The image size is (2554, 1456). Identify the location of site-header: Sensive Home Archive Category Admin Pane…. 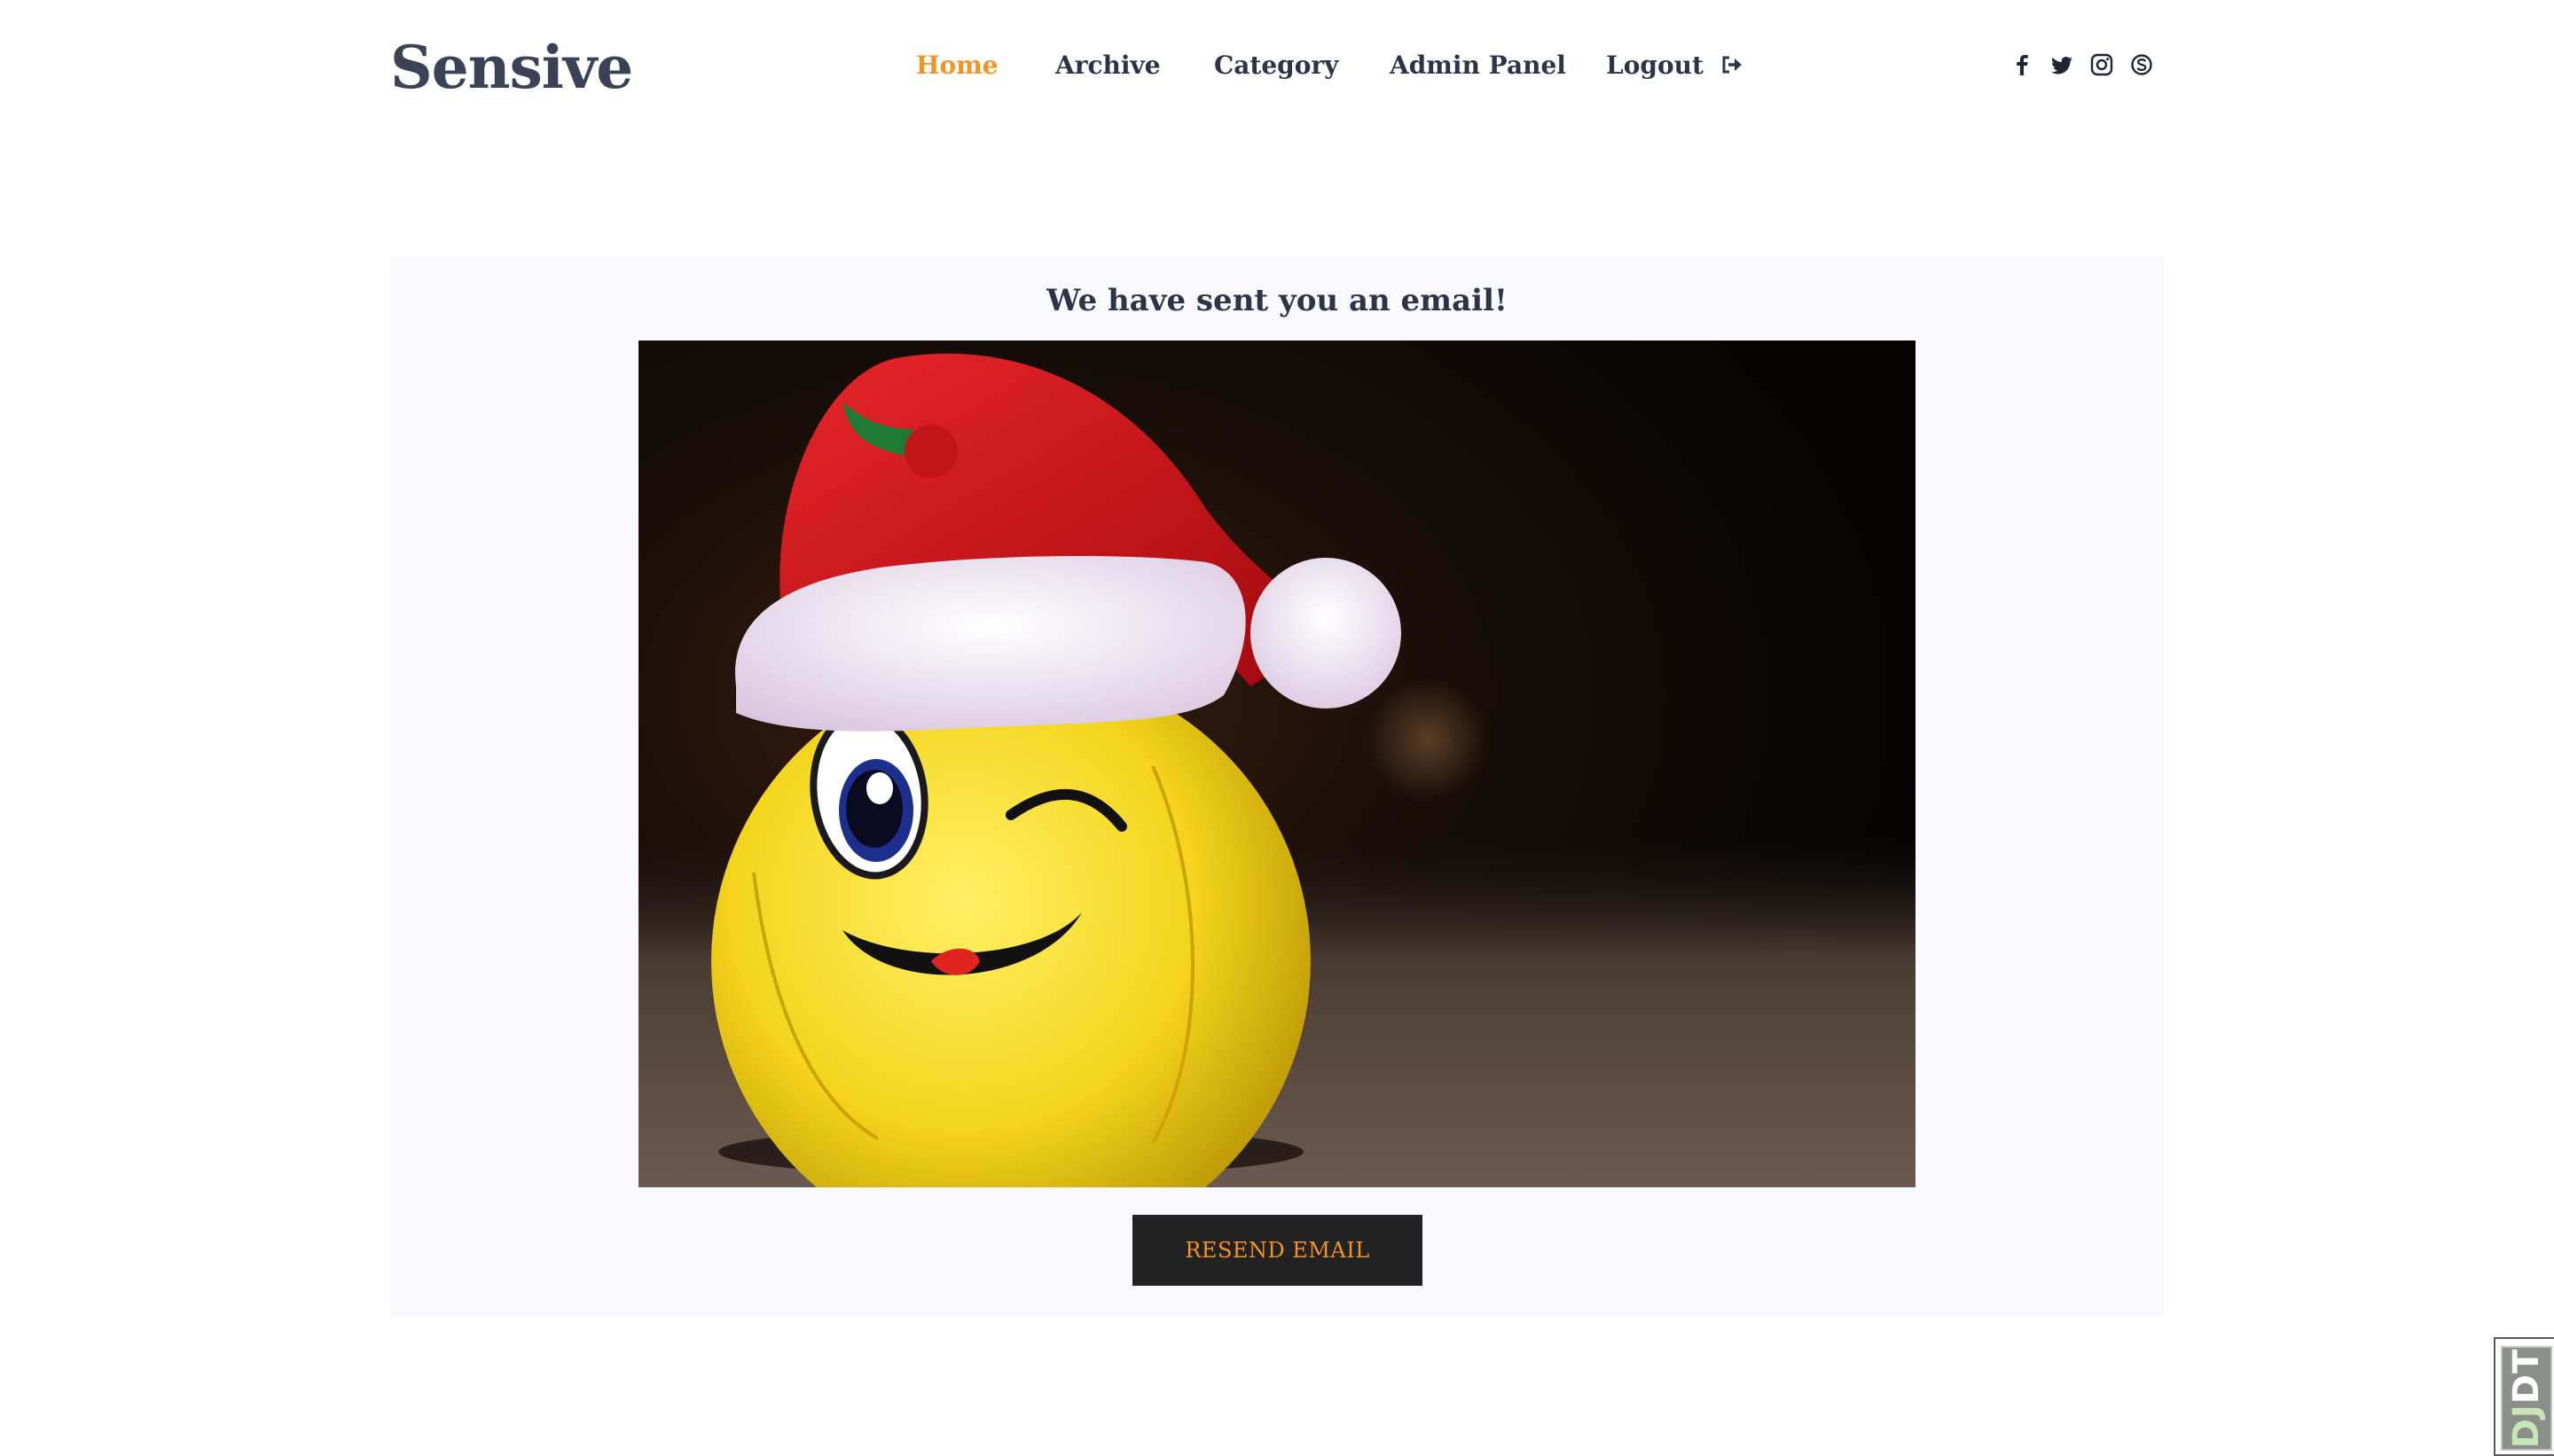
(1277, 66).